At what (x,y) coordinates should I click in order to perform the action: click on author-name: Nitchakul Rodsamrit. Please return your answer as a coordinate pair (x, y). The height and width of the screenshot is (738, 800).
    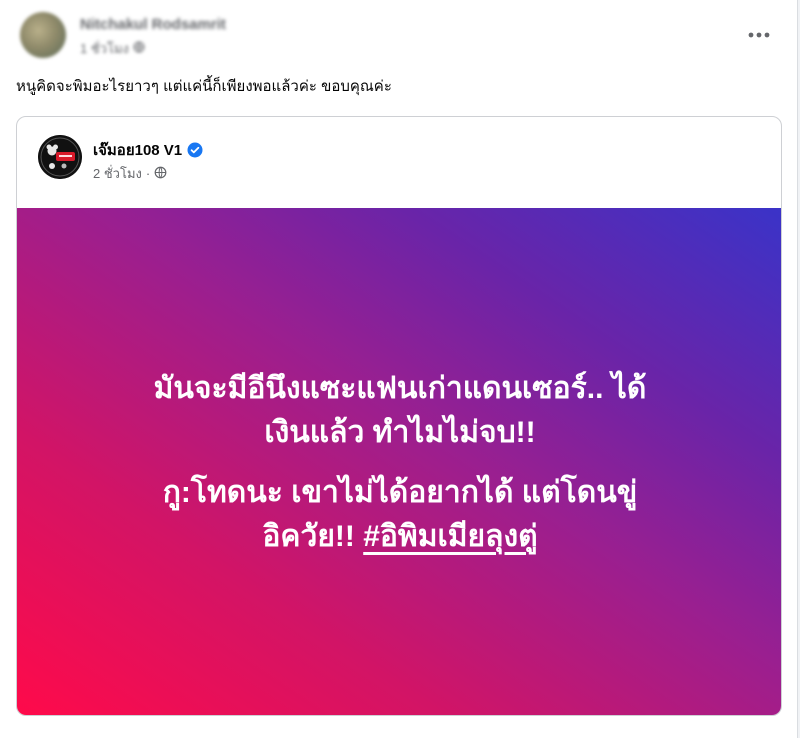
    Looking at the image, I should click on (153, 24).